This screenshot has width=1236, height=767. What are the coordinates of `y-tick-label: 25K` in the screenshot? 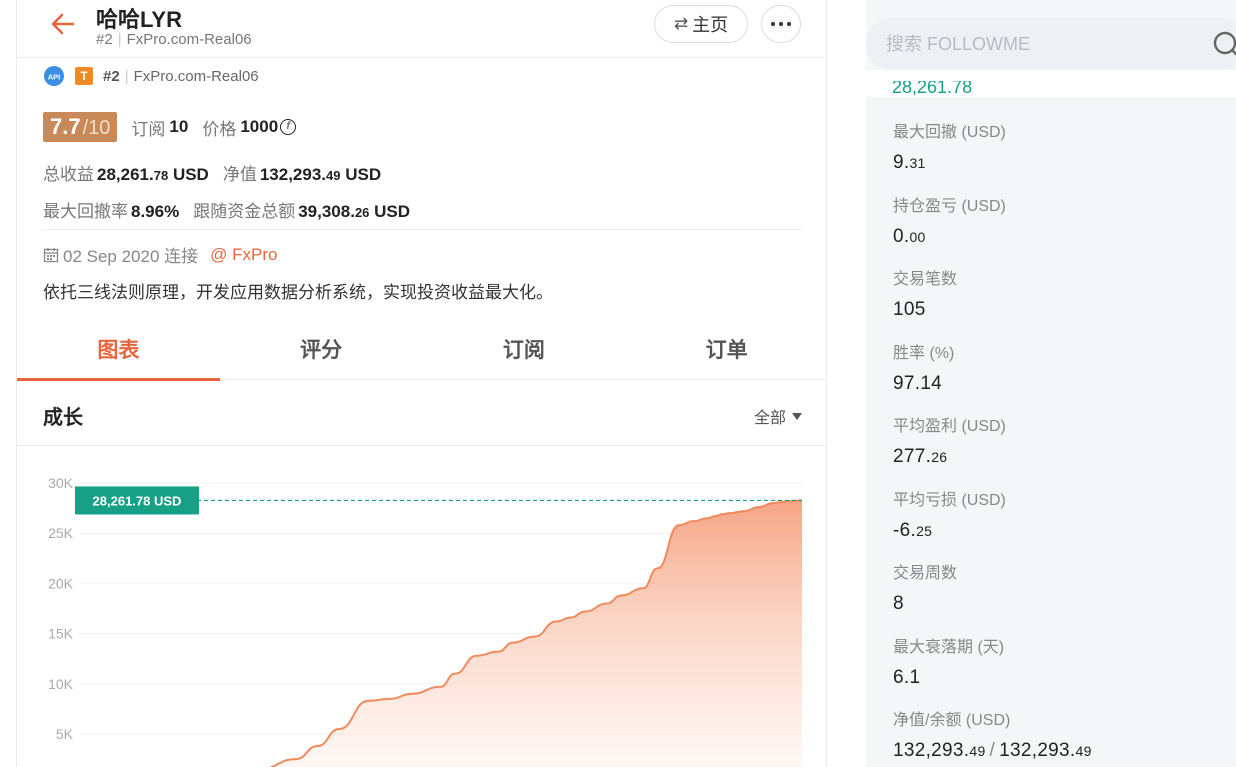 It's located at (61, 533).